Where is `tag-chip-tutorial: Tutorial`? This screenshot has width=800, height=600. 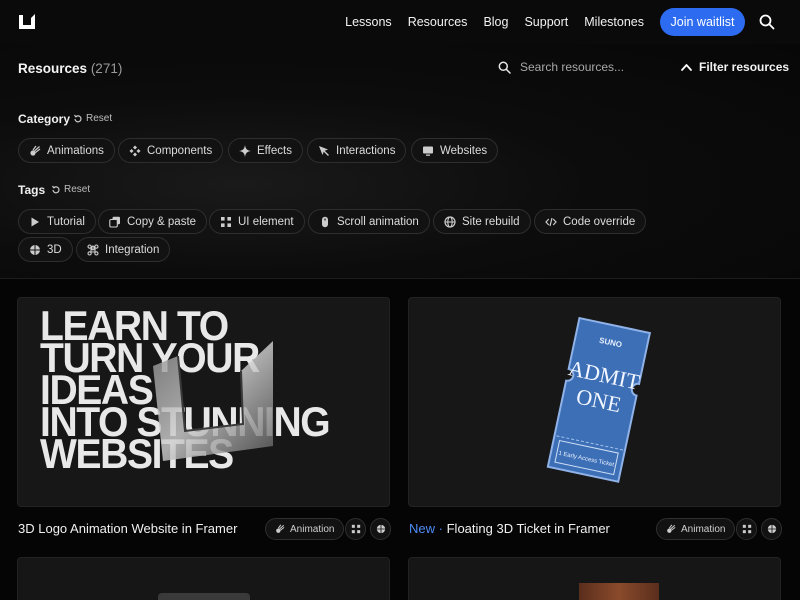 tag-chip-tutorial: Tutorial is located at coordinates (57, 221).